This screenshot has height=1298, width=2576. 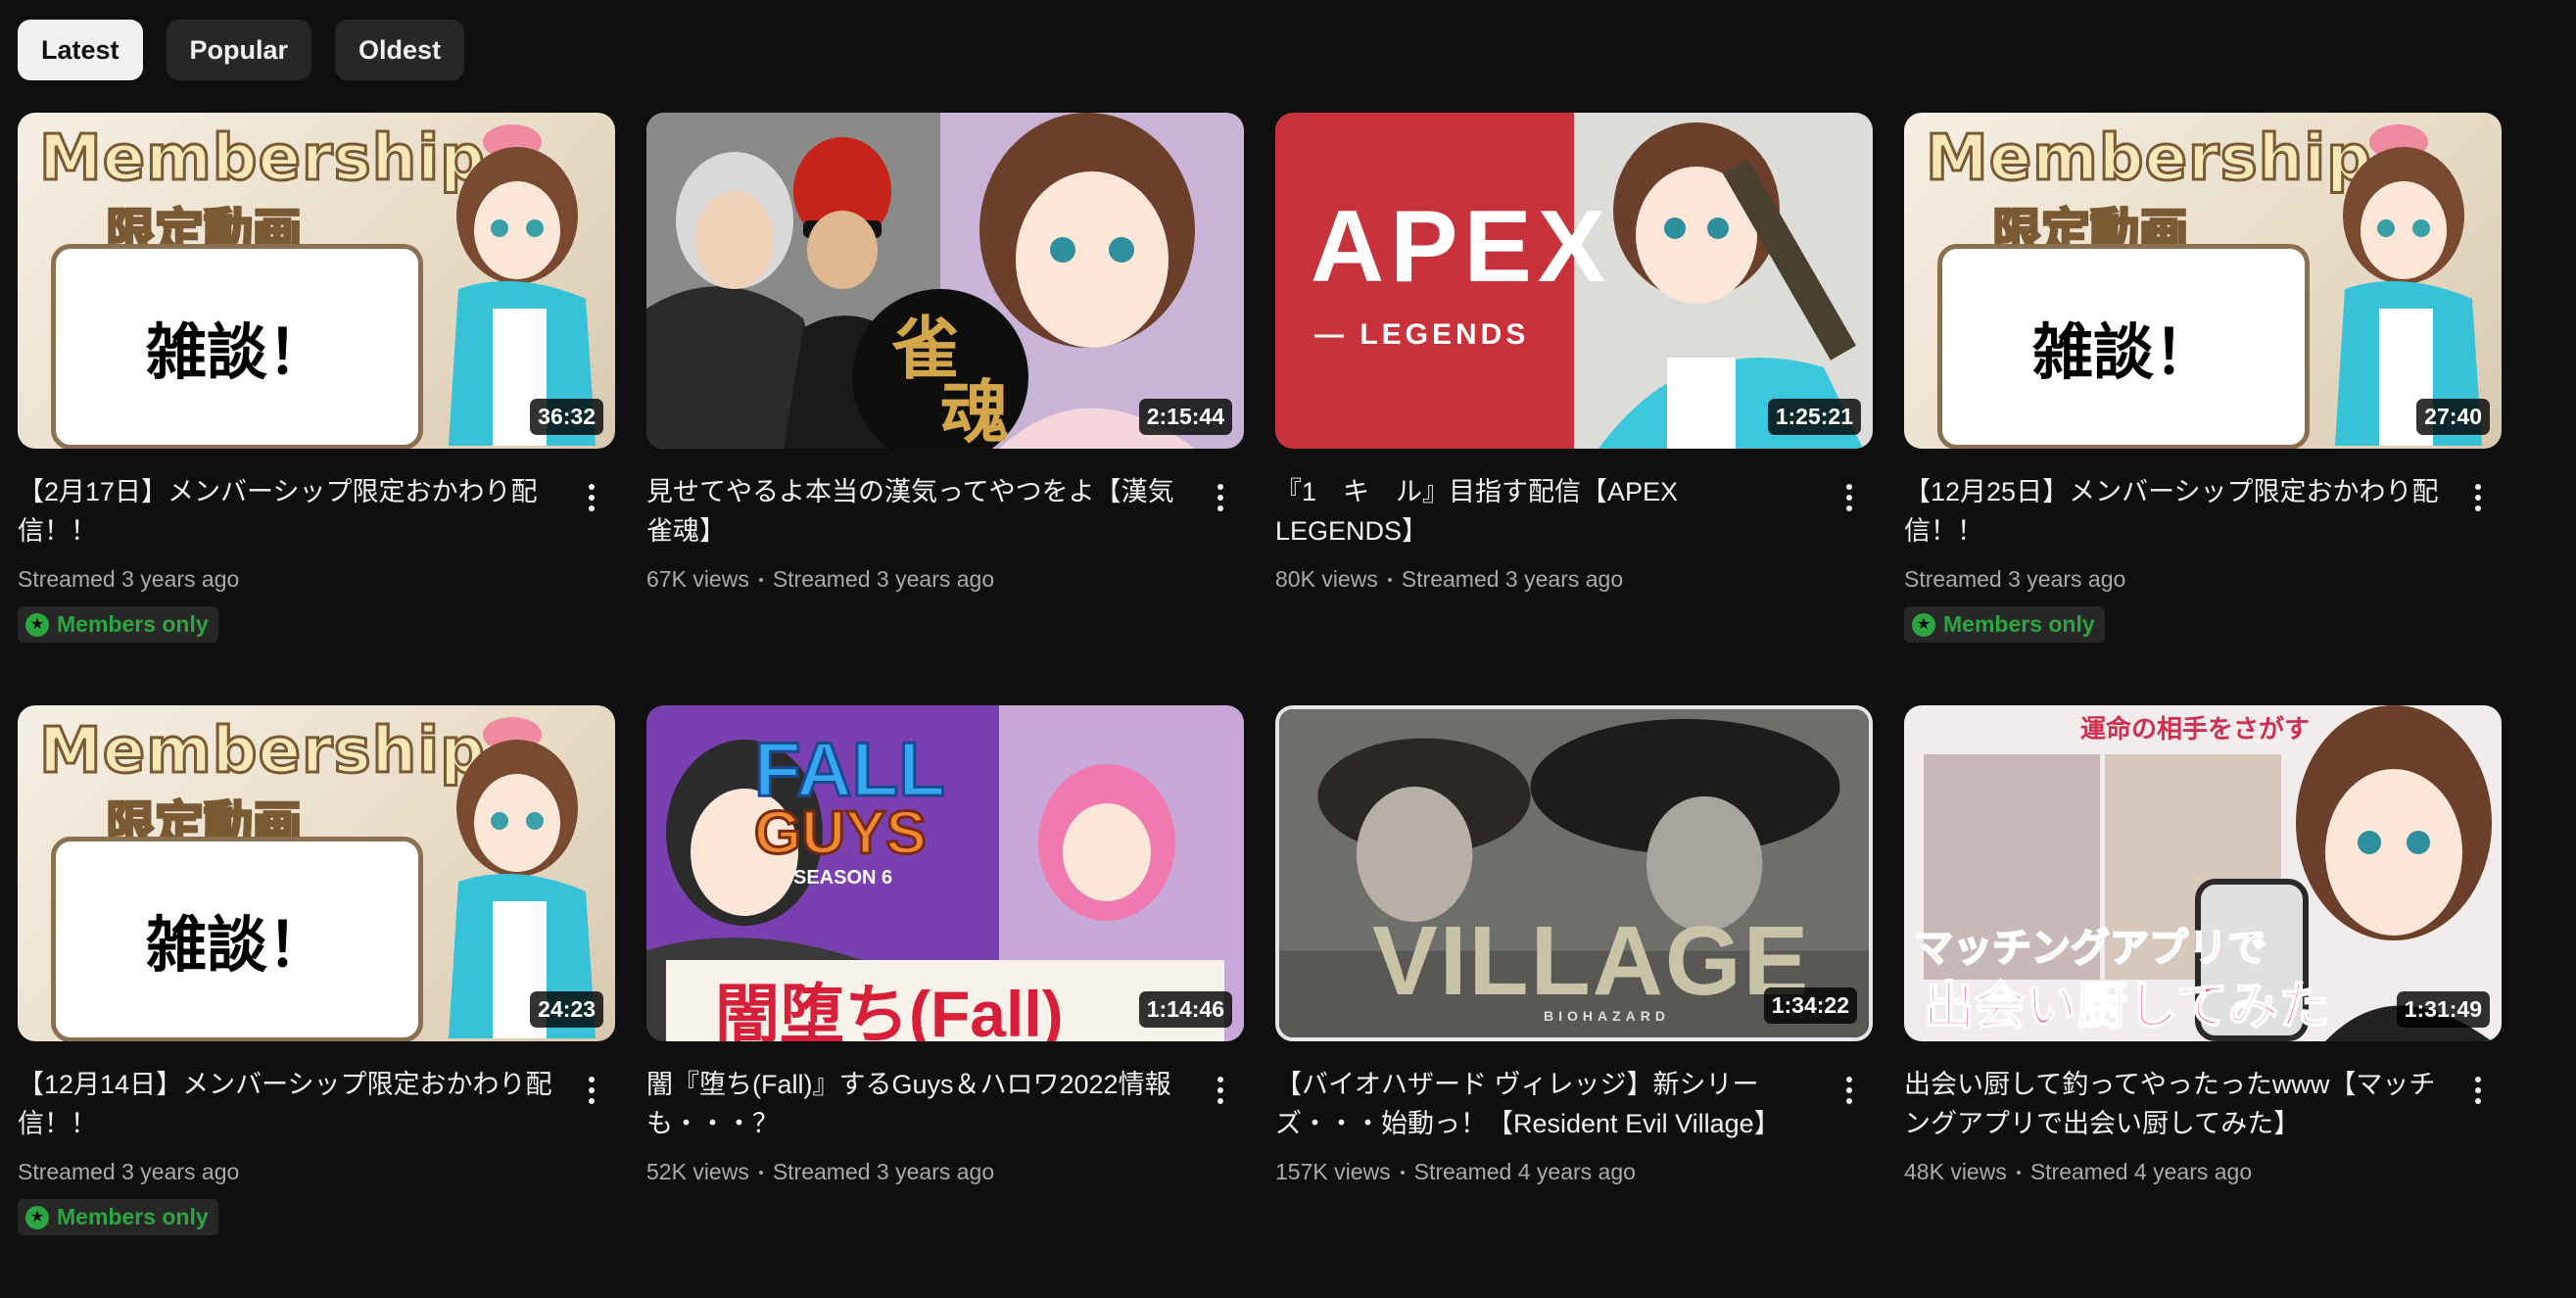 I want to click on video-stats: 80K views Streamed 3 years ago, so click(x=1546, y=579).